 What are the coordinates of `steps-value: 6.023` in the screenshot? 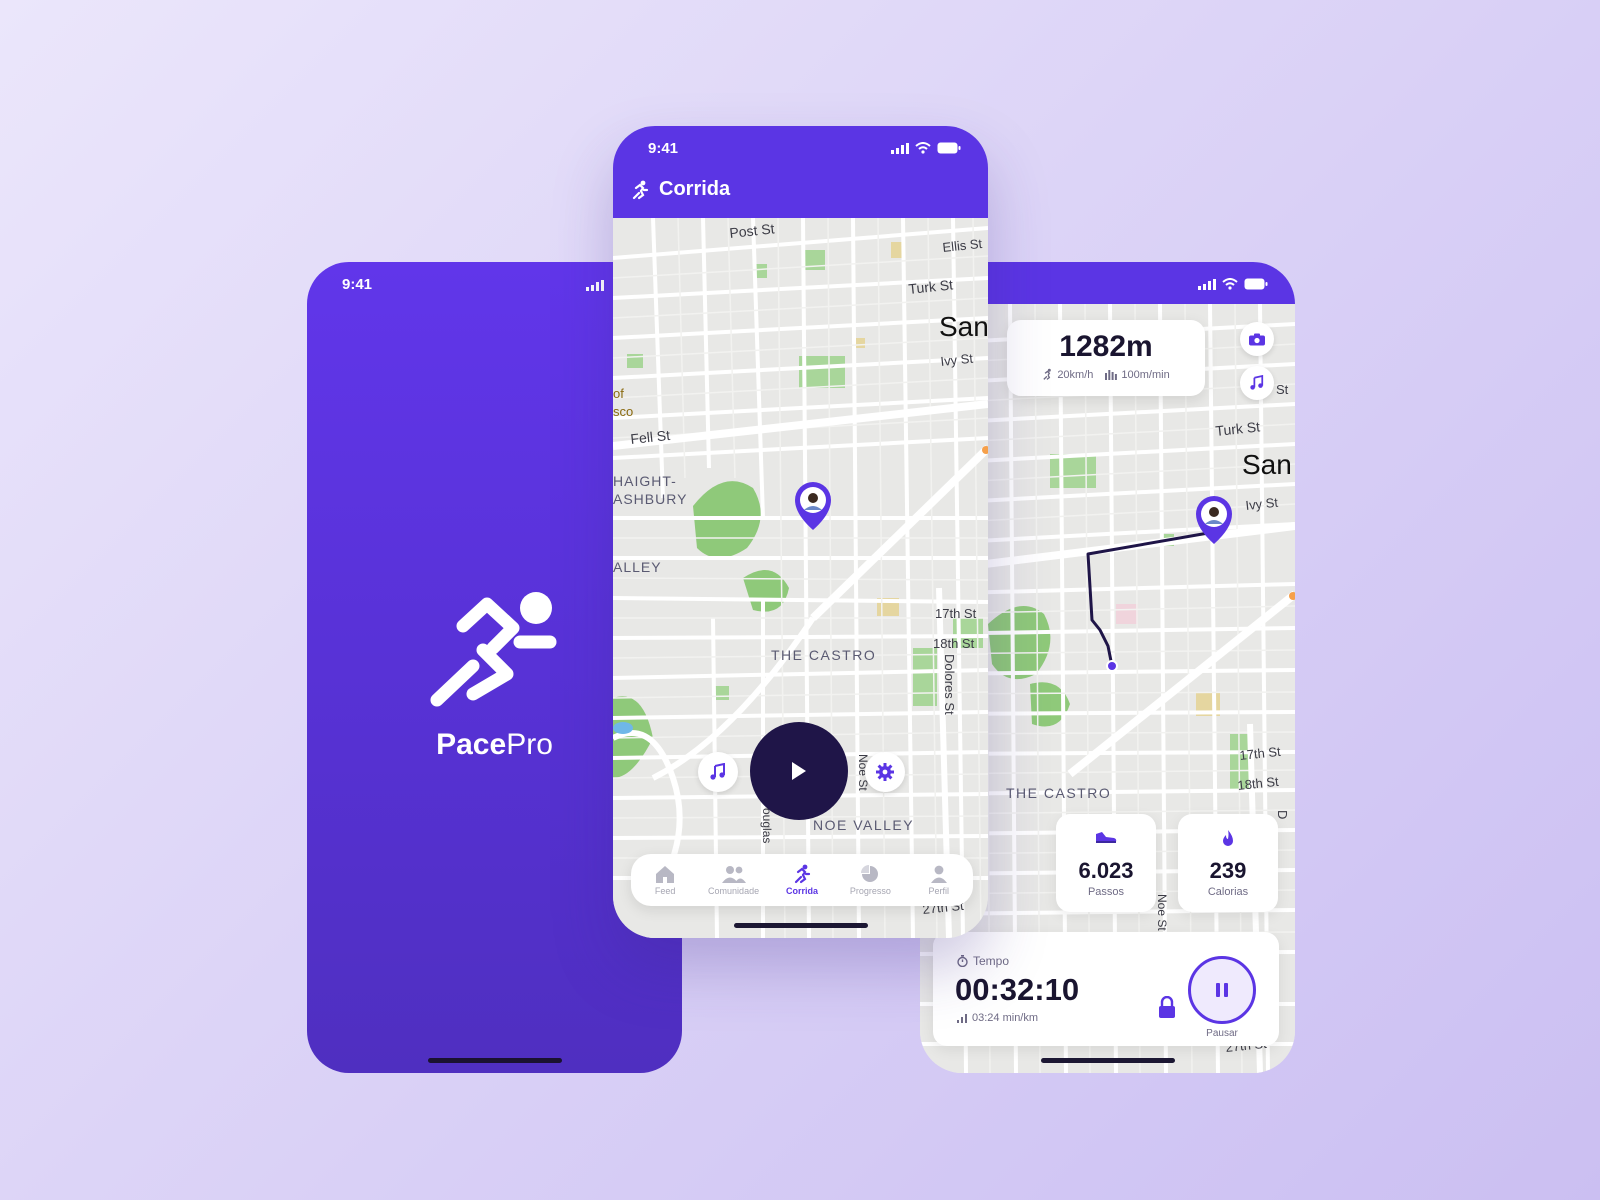 It's located at (1106, 870).